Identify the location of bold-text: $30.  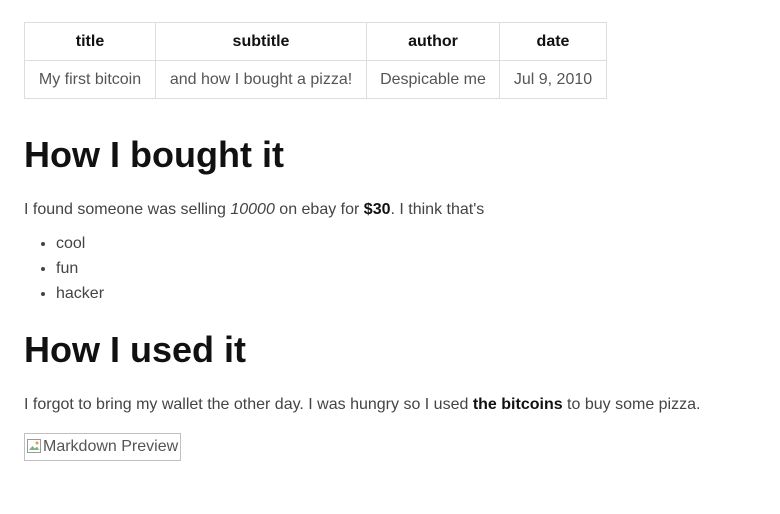
(377, 209).